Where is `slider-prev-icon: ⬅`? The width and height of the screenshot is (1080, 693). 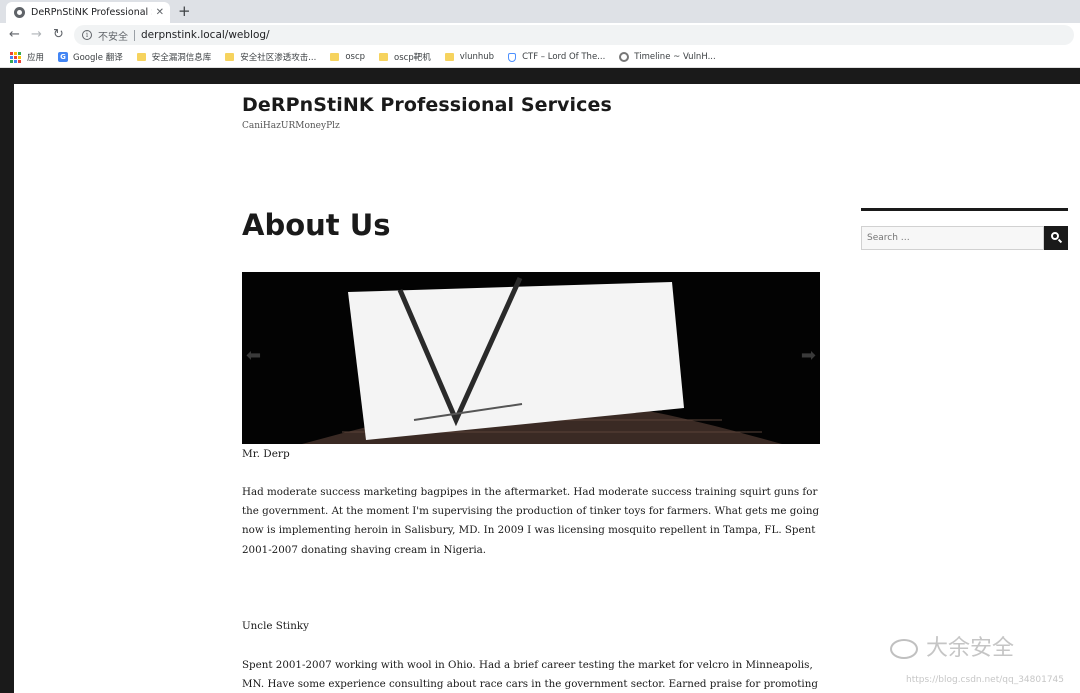 slider-prev-icon: ⬅ is located at coordinates (253, 356).